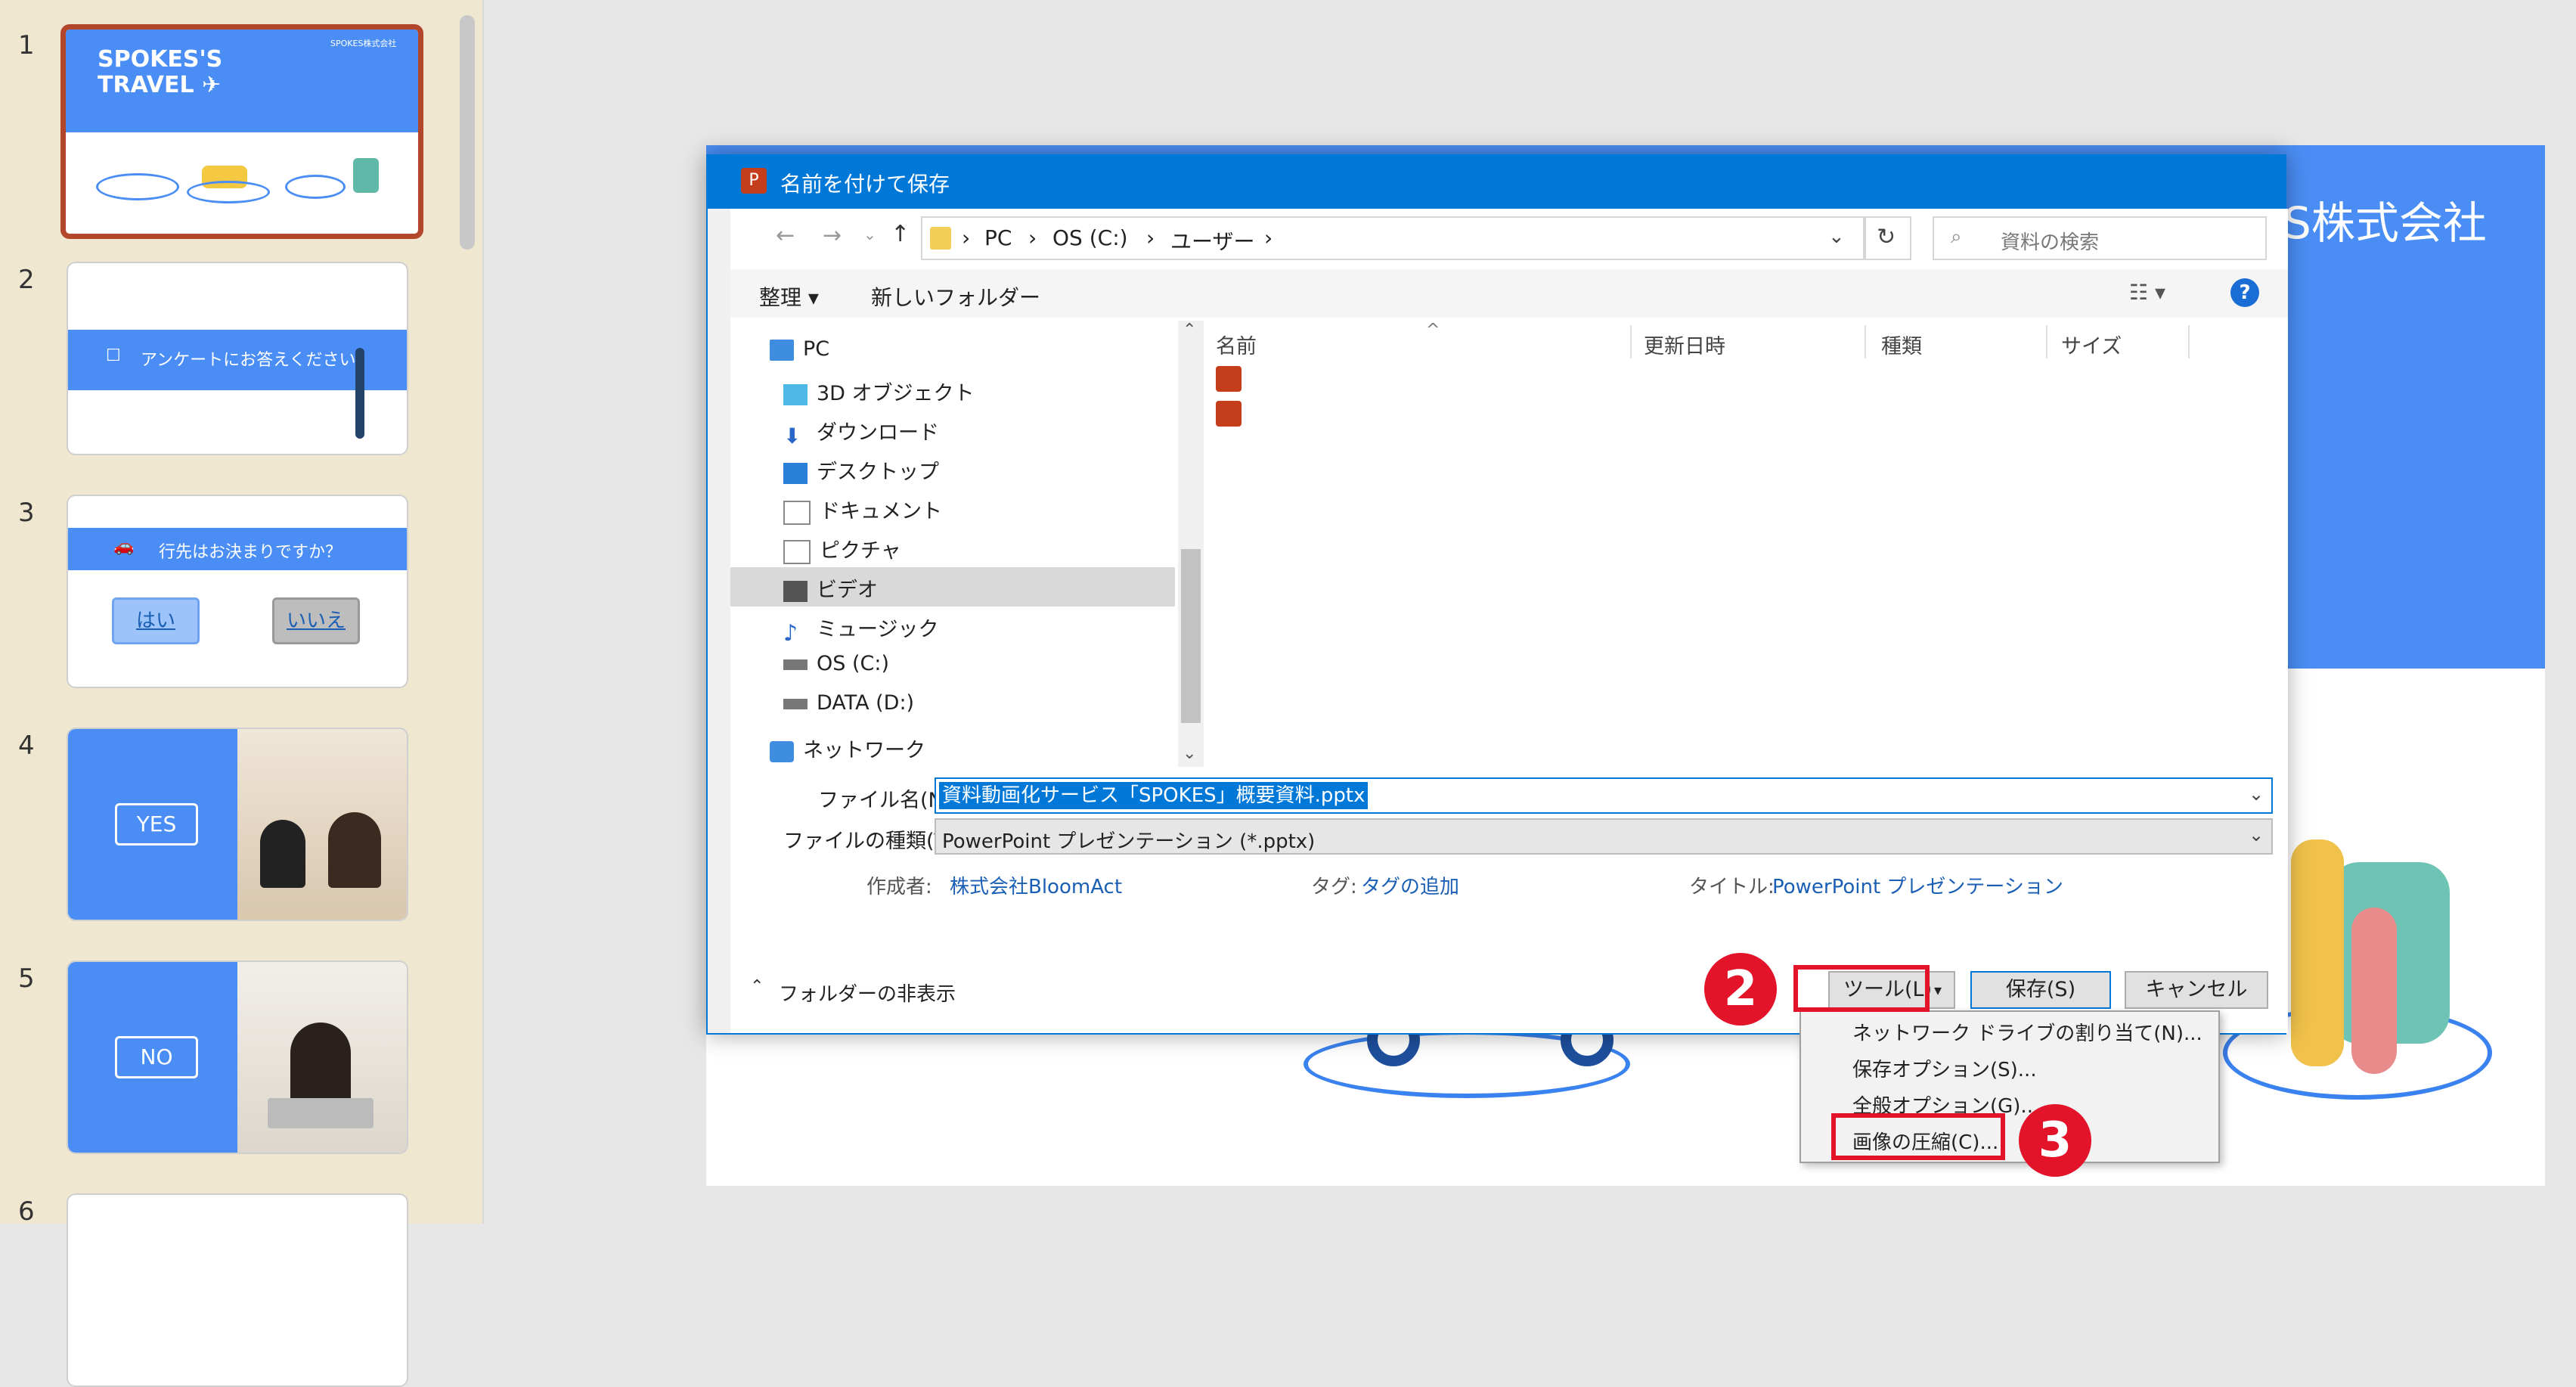  What do you see at coordinates (322, 1057) in the screenshot?
I see `thumb5-photo` at bounding box center [322, 1057].